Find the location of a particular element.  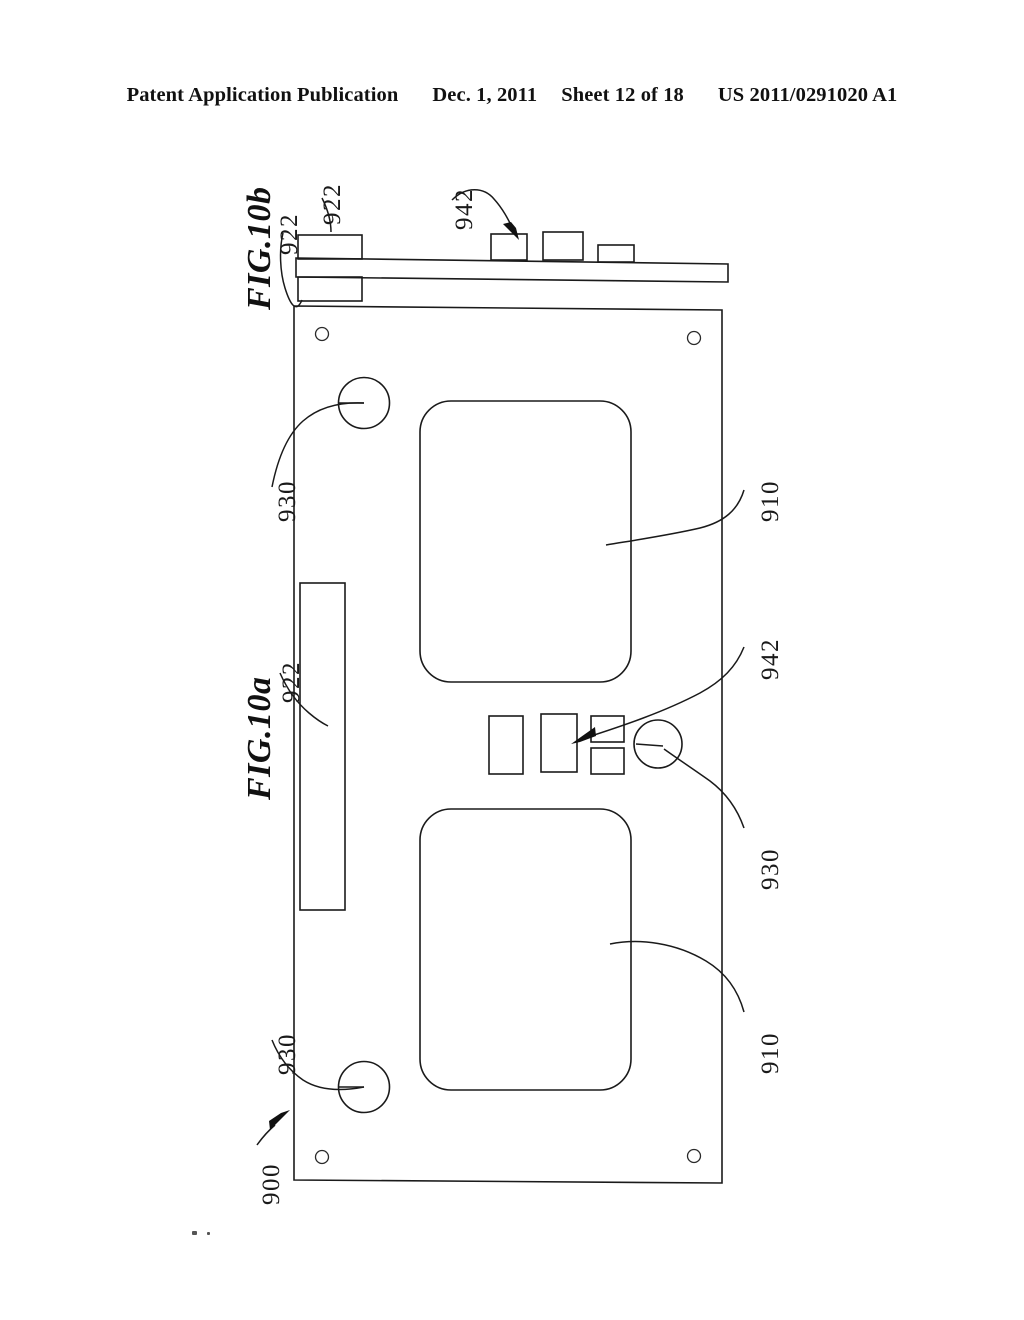

leader-942-fig10a is located at coordinates (666, 692).